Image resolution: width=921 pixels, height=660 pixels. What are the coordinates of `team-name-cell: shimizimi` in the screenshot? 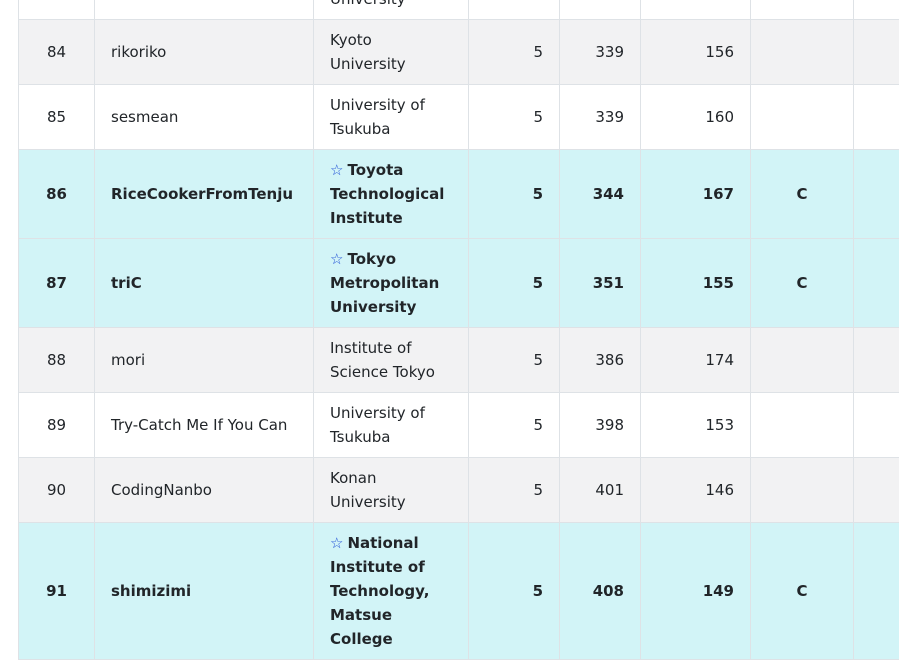 It's located at (204, 591).